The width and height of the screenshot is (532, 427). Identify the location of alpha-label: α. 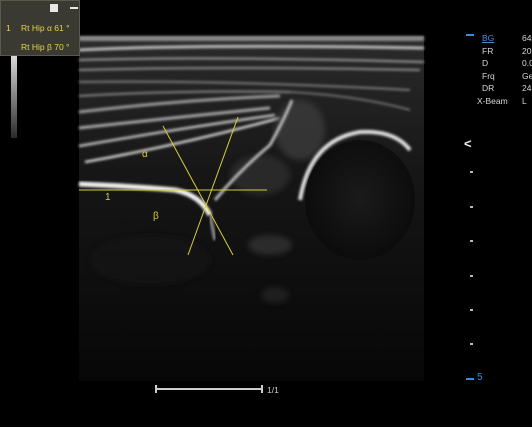
(145, 154).